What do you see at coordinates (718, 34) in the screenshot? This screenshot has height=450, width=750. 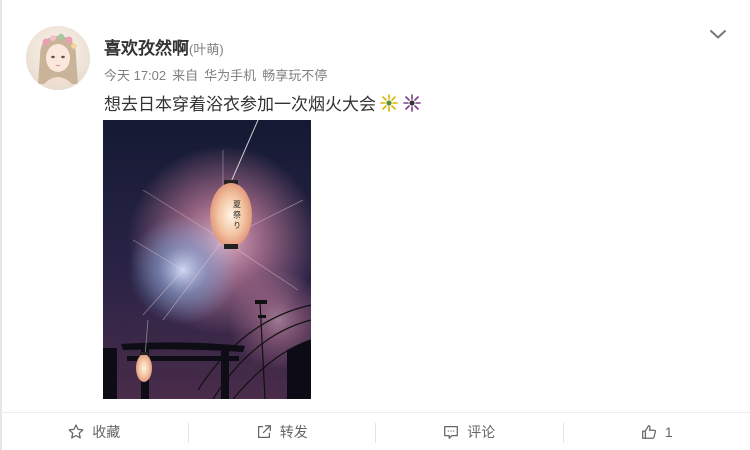 I see `chevron-down-icon` at bounding box center [718, 34].